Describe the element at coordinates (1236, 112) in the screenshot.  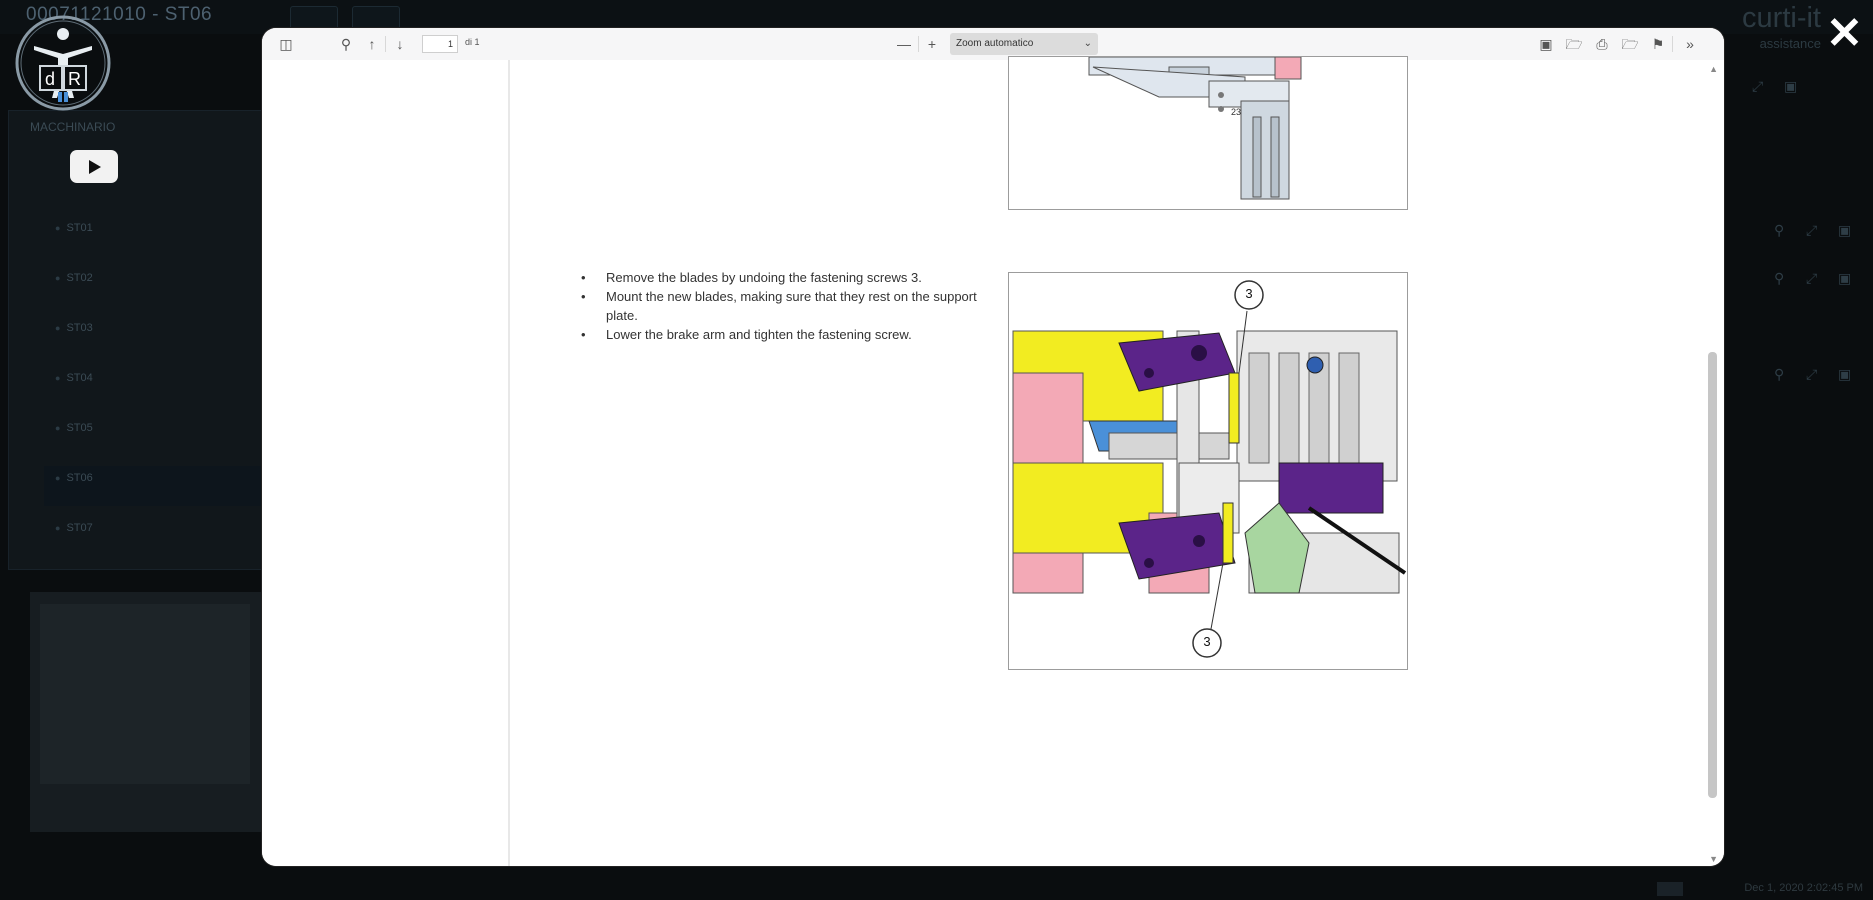
I see `svg-text: 23` at that location.